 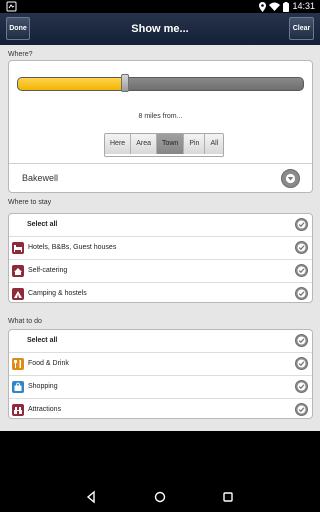 I want to click on distance-slider, so click(x=160, y=84).